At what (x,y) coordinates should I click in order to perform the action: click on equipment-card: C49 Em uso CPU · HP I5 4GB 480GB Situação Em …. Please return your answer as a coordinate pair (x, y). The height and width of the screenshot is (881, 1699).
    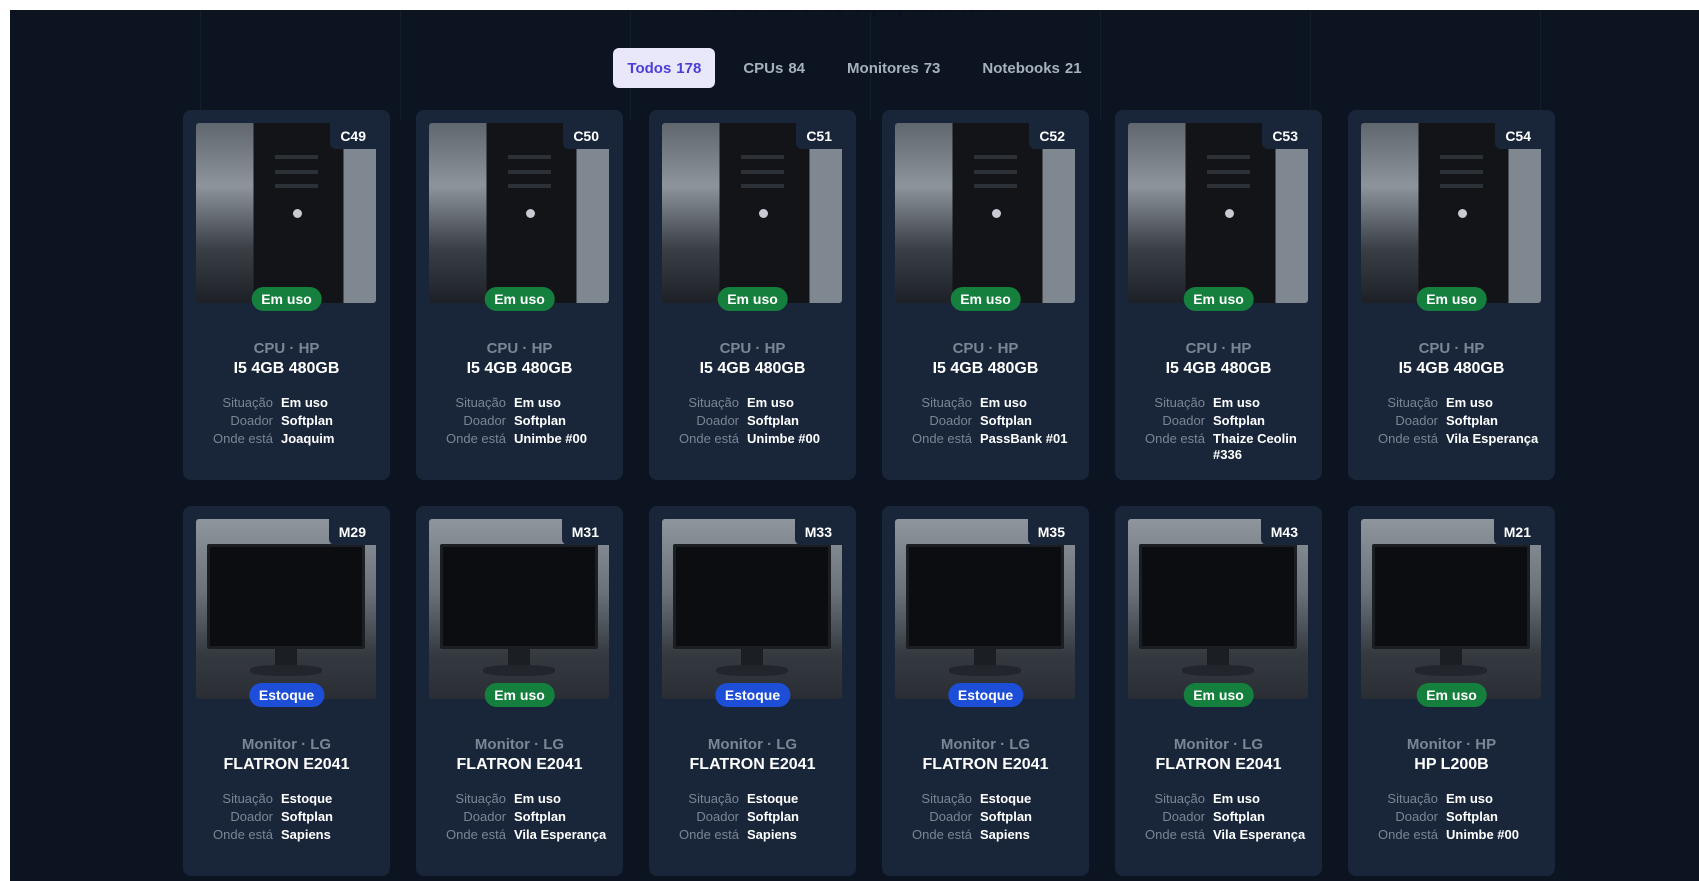
    Looking at the image, I should click on (286, 295).